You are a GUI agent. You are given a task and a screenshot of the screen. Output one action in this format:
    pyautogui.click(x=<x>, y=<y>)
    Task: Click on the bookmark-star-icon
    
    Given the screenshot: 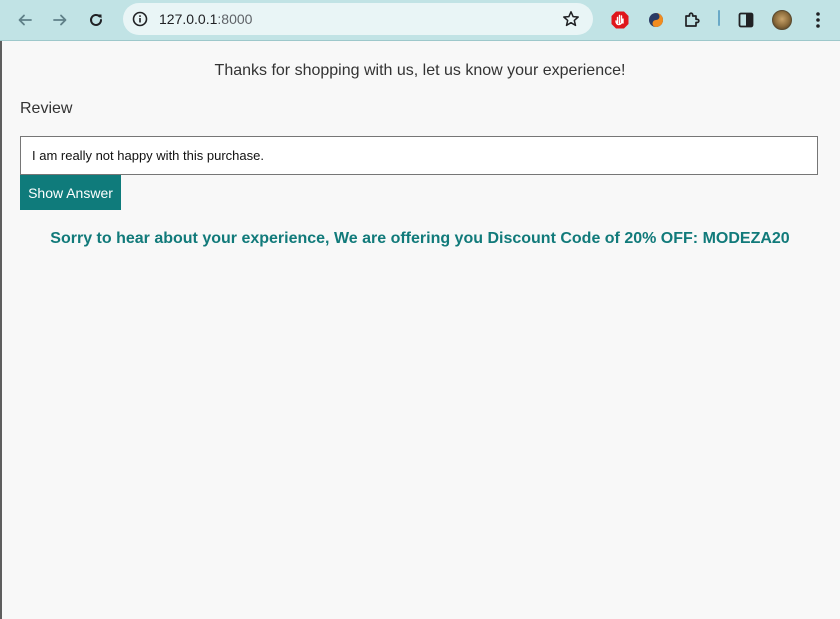 What is the action you would take?
    pyautogui.click(x=571, y=19)
    